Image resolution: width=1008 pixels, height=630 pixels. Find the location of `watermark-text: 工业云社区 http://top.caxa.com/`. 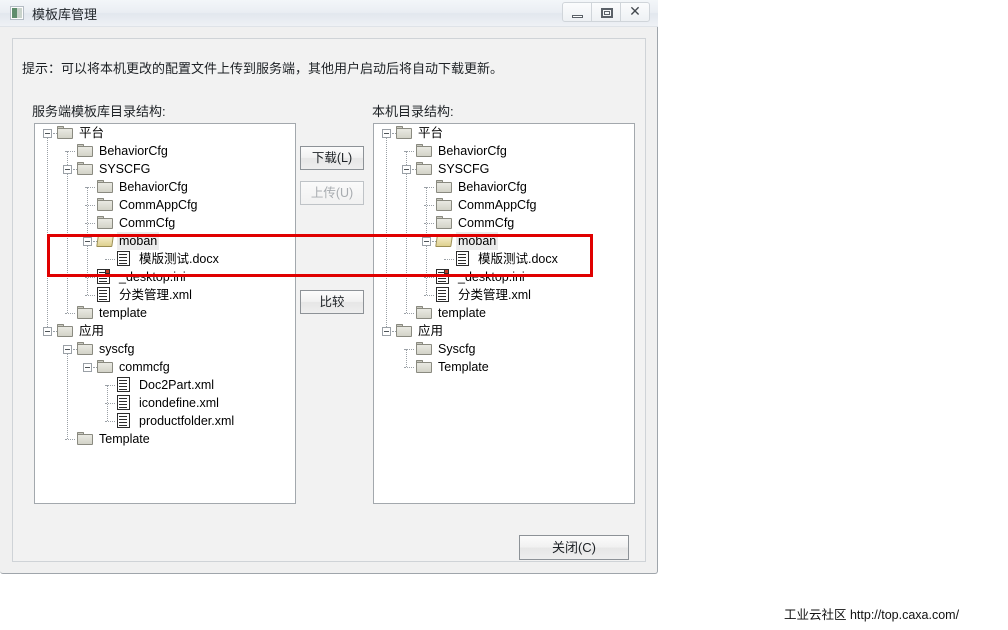

watermark-text: 工业云社区 http://top.caxa.com/ is located at coordinates (872, 615).